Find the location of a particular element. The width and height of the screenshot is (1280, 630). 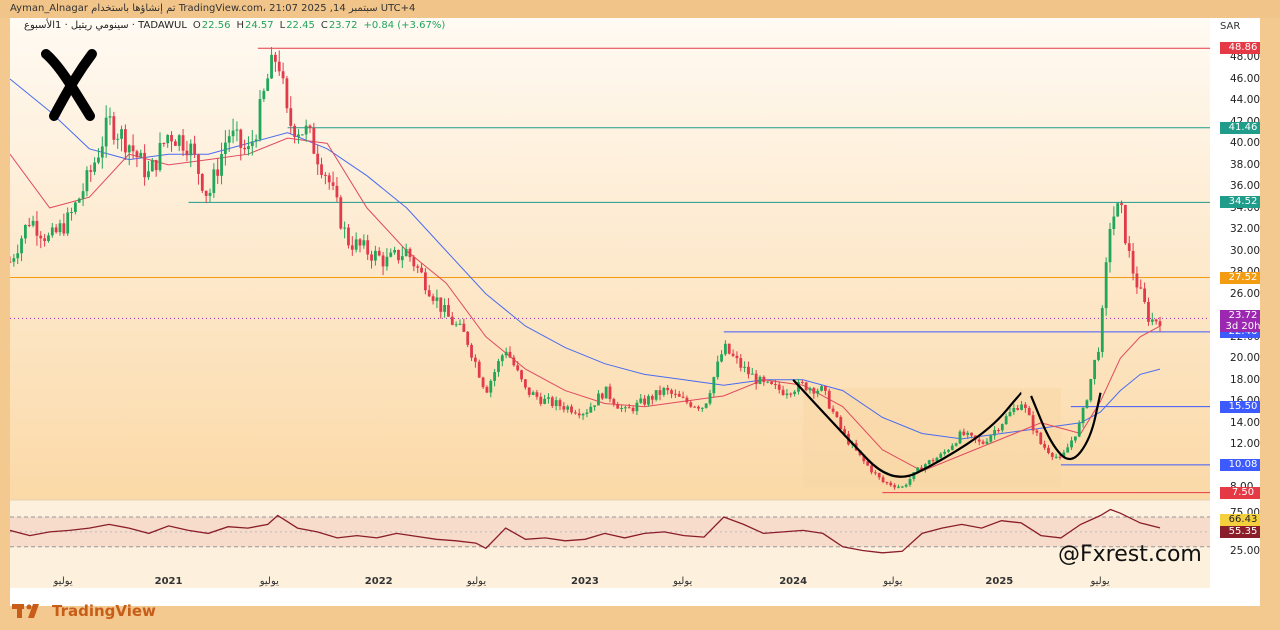

time-axis-tick: 2025 is located at coordinates (999, 581).